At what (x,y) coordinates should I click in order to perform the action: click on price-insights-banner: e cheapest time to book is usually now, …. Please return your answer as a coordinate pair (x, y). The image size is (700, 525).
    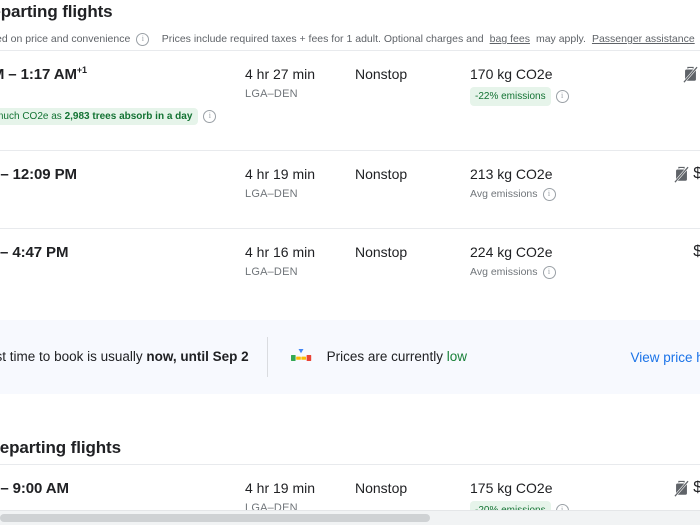
    Looking at the image, I should click on (350, 357).